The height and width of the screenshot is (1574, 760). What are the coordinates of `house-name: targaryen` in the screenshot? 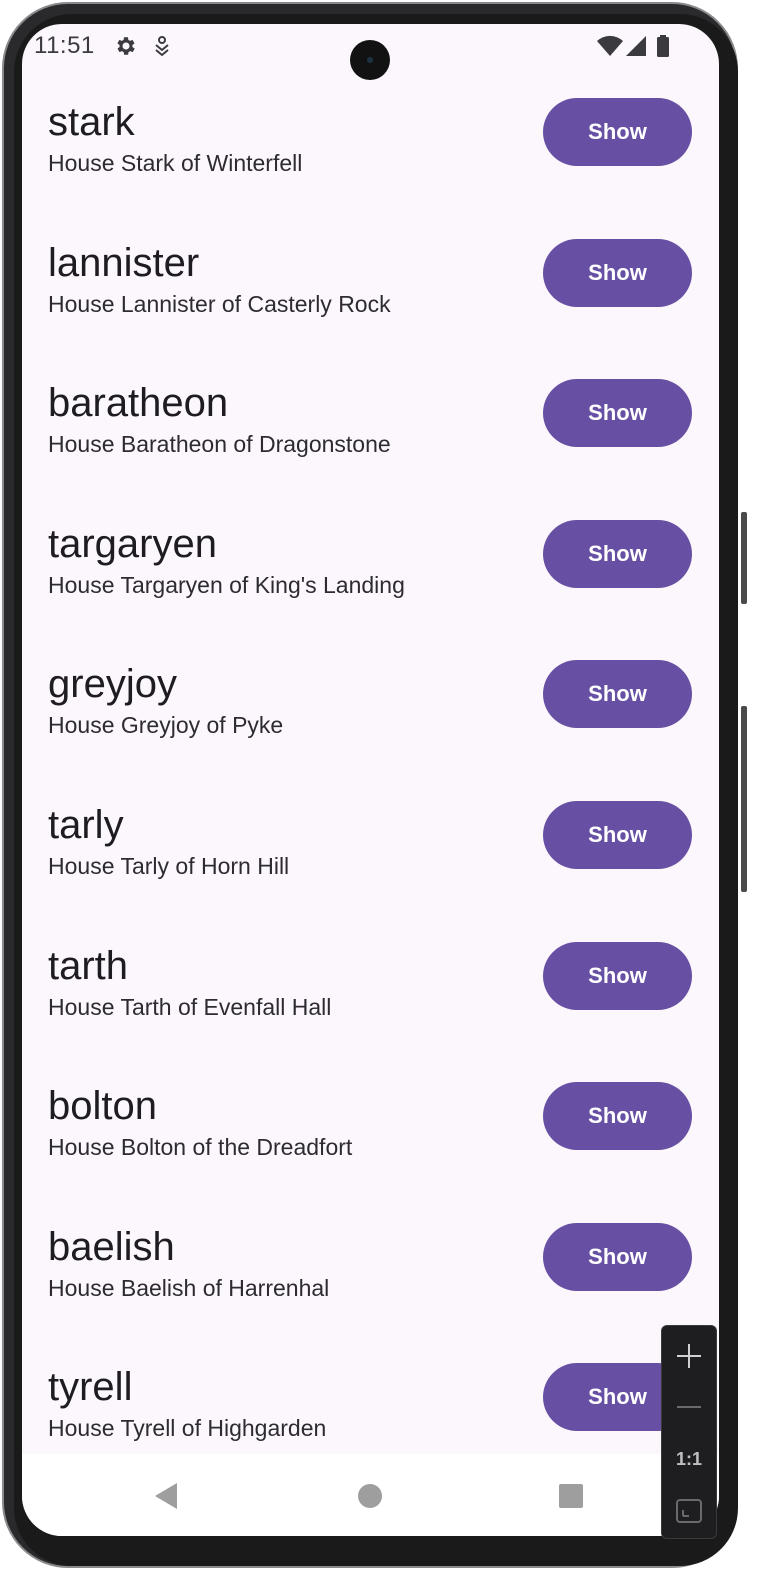 It's located at (132, 543).